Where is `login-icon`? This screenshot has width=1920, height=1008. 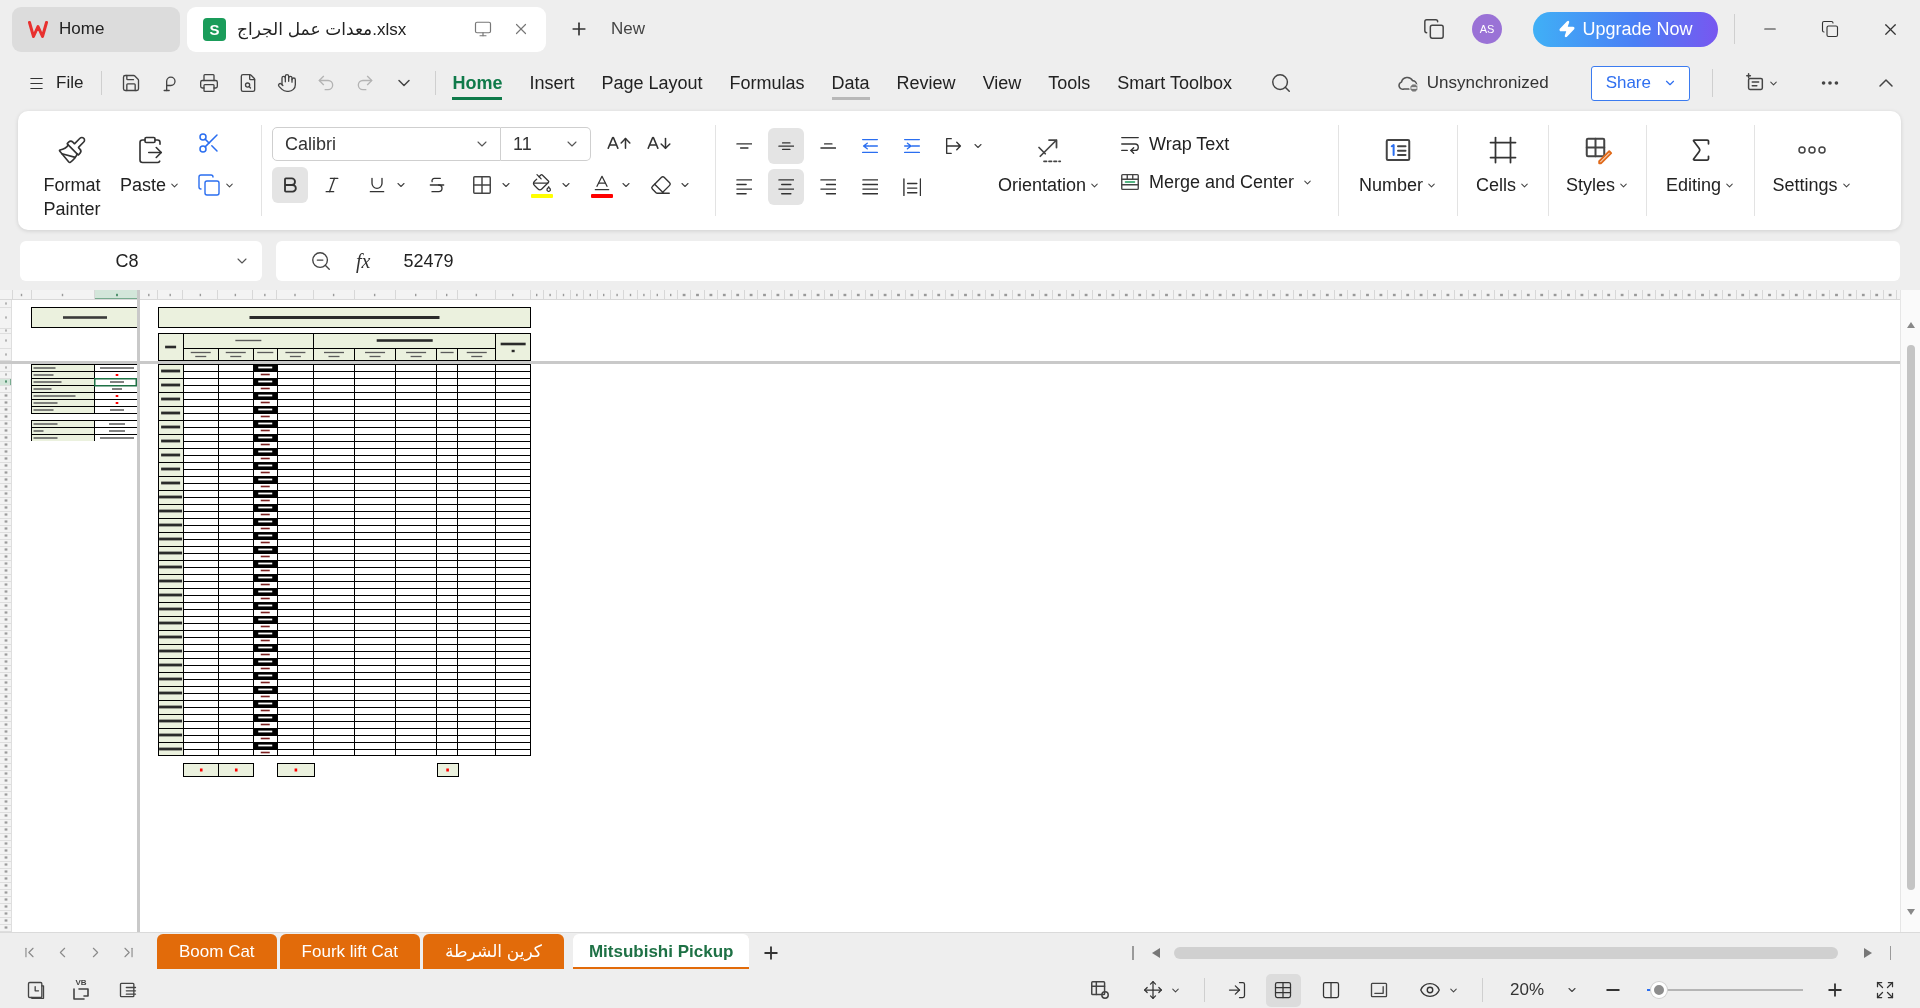
login-icon is located at coordinates (1236, 990).